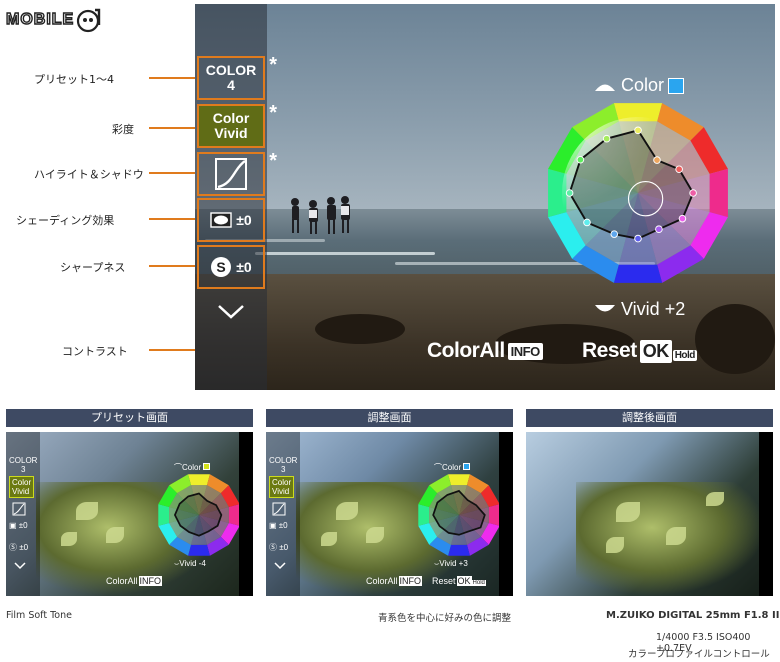 This screenshot has height=662, width=780. Describe the element at coordinates (95, 351) in the screenshot. I see `label-contrast: コントラスト` at that location.